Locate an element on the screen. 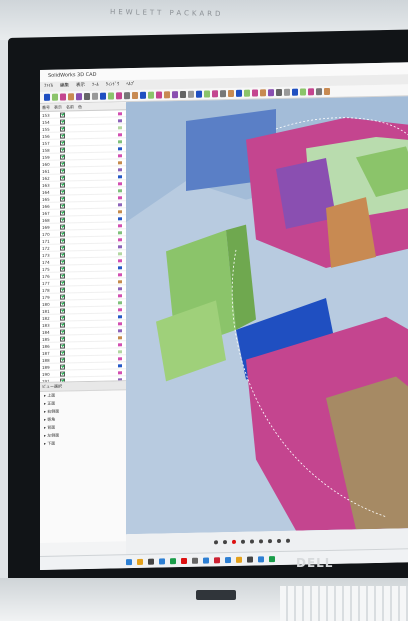 The width and height of the screenshot is (408, 621). column-header: 名前 is located at coordinates (70, 106).